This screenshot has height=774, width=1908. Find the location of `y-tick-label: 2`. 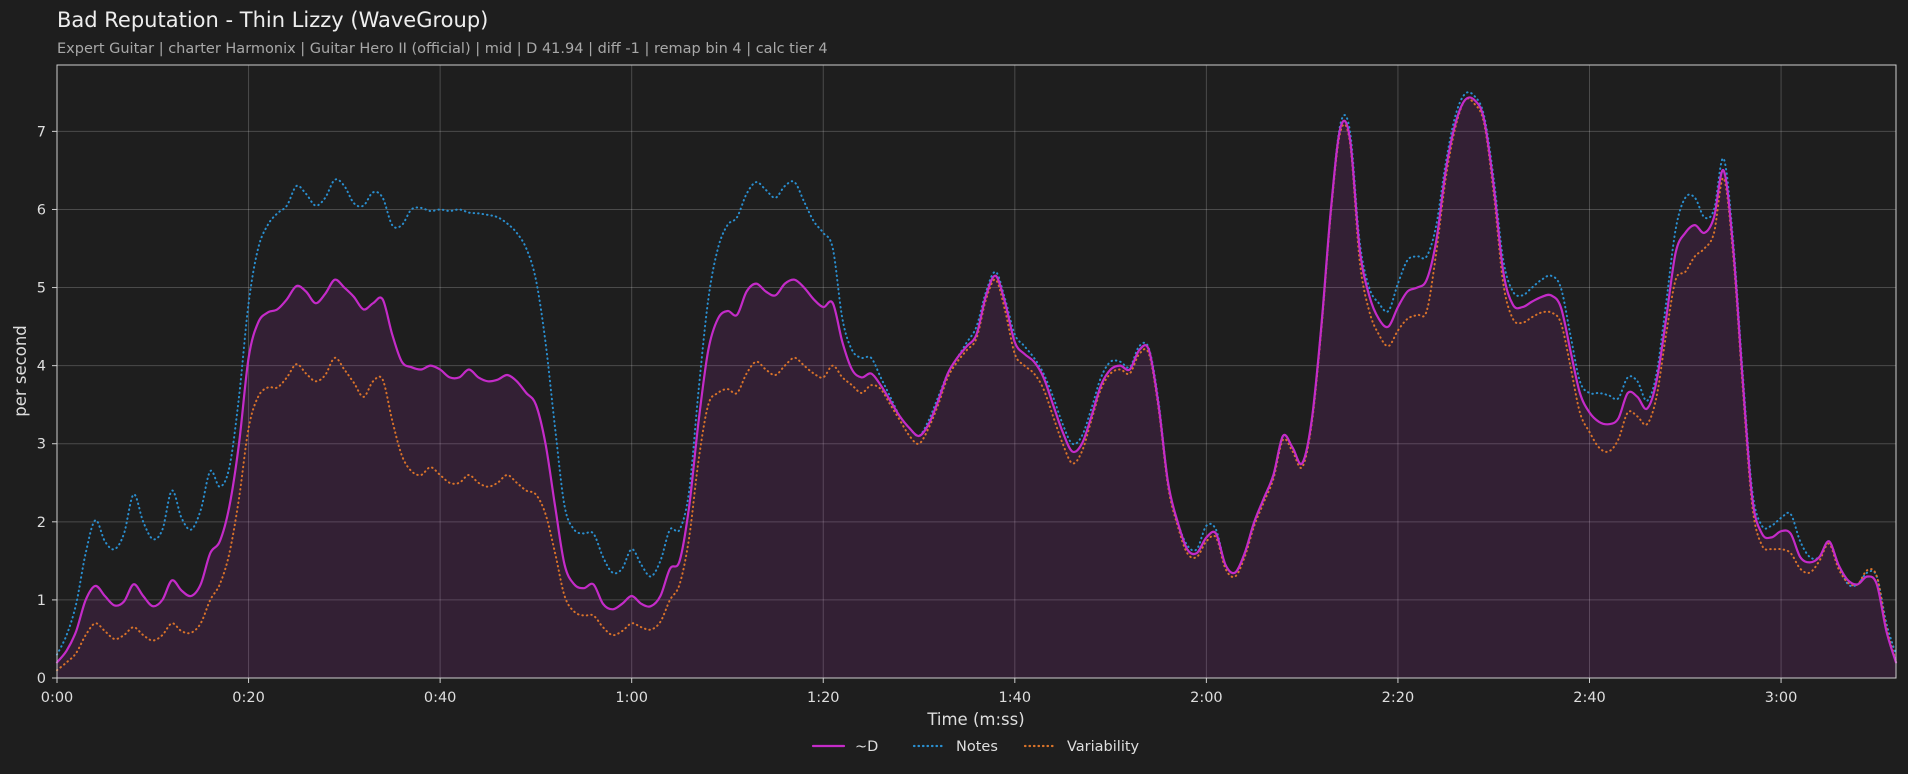

y-tick-label: 2 is located at coordinates (41, 523).